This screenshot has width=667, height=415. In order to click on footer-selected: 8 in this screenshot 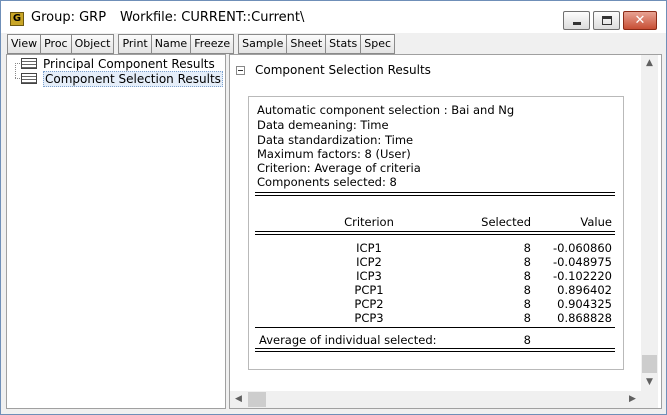, I will do `click(527, 340)`.